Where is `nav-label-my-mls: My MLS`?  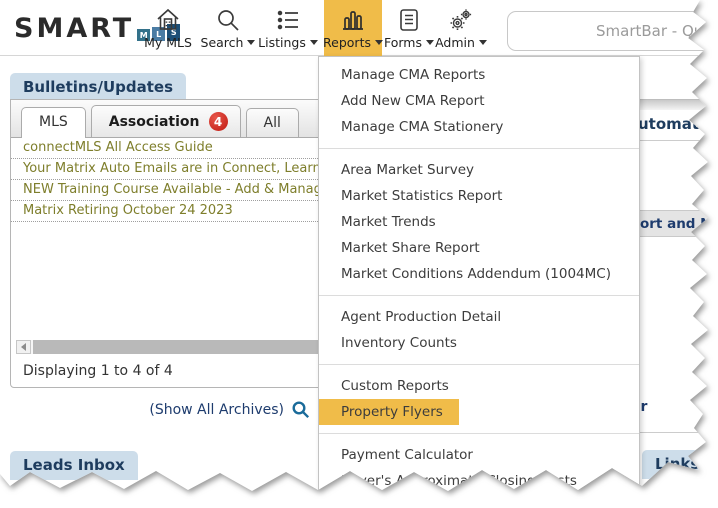
nav-label-my-mls: My MLS is located at coordinates (168, 42).